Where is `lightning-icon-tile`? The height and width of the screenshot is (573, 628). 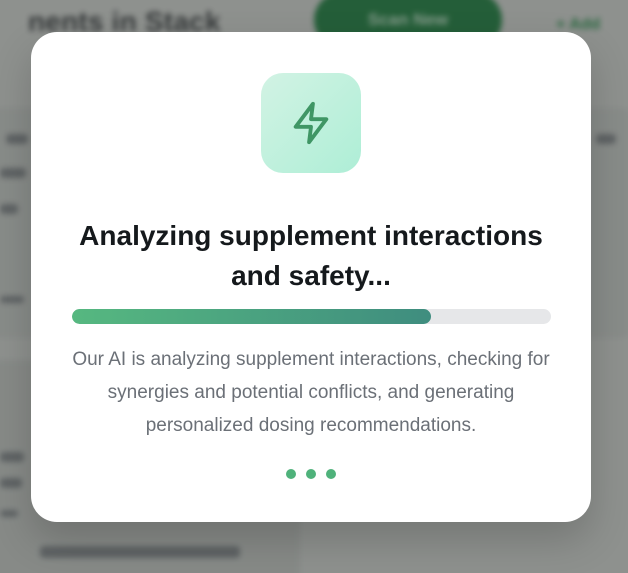
lightning-icon-tile is located at coordinates (311, 123).